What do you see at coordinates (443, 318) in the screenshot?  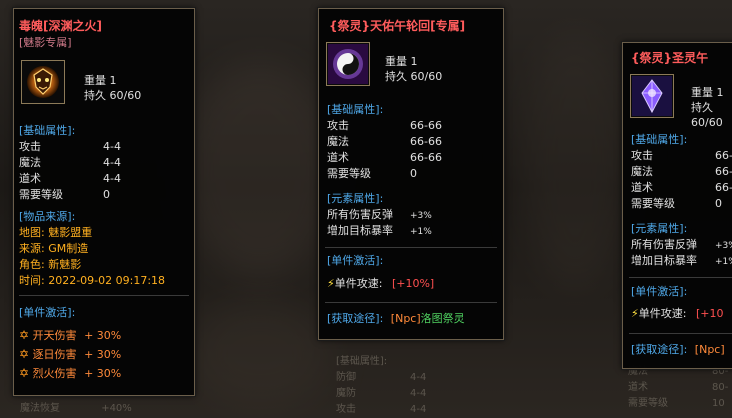 I see `obtain-place-link: 洛图祭灵` at bounding box center [443, 318].